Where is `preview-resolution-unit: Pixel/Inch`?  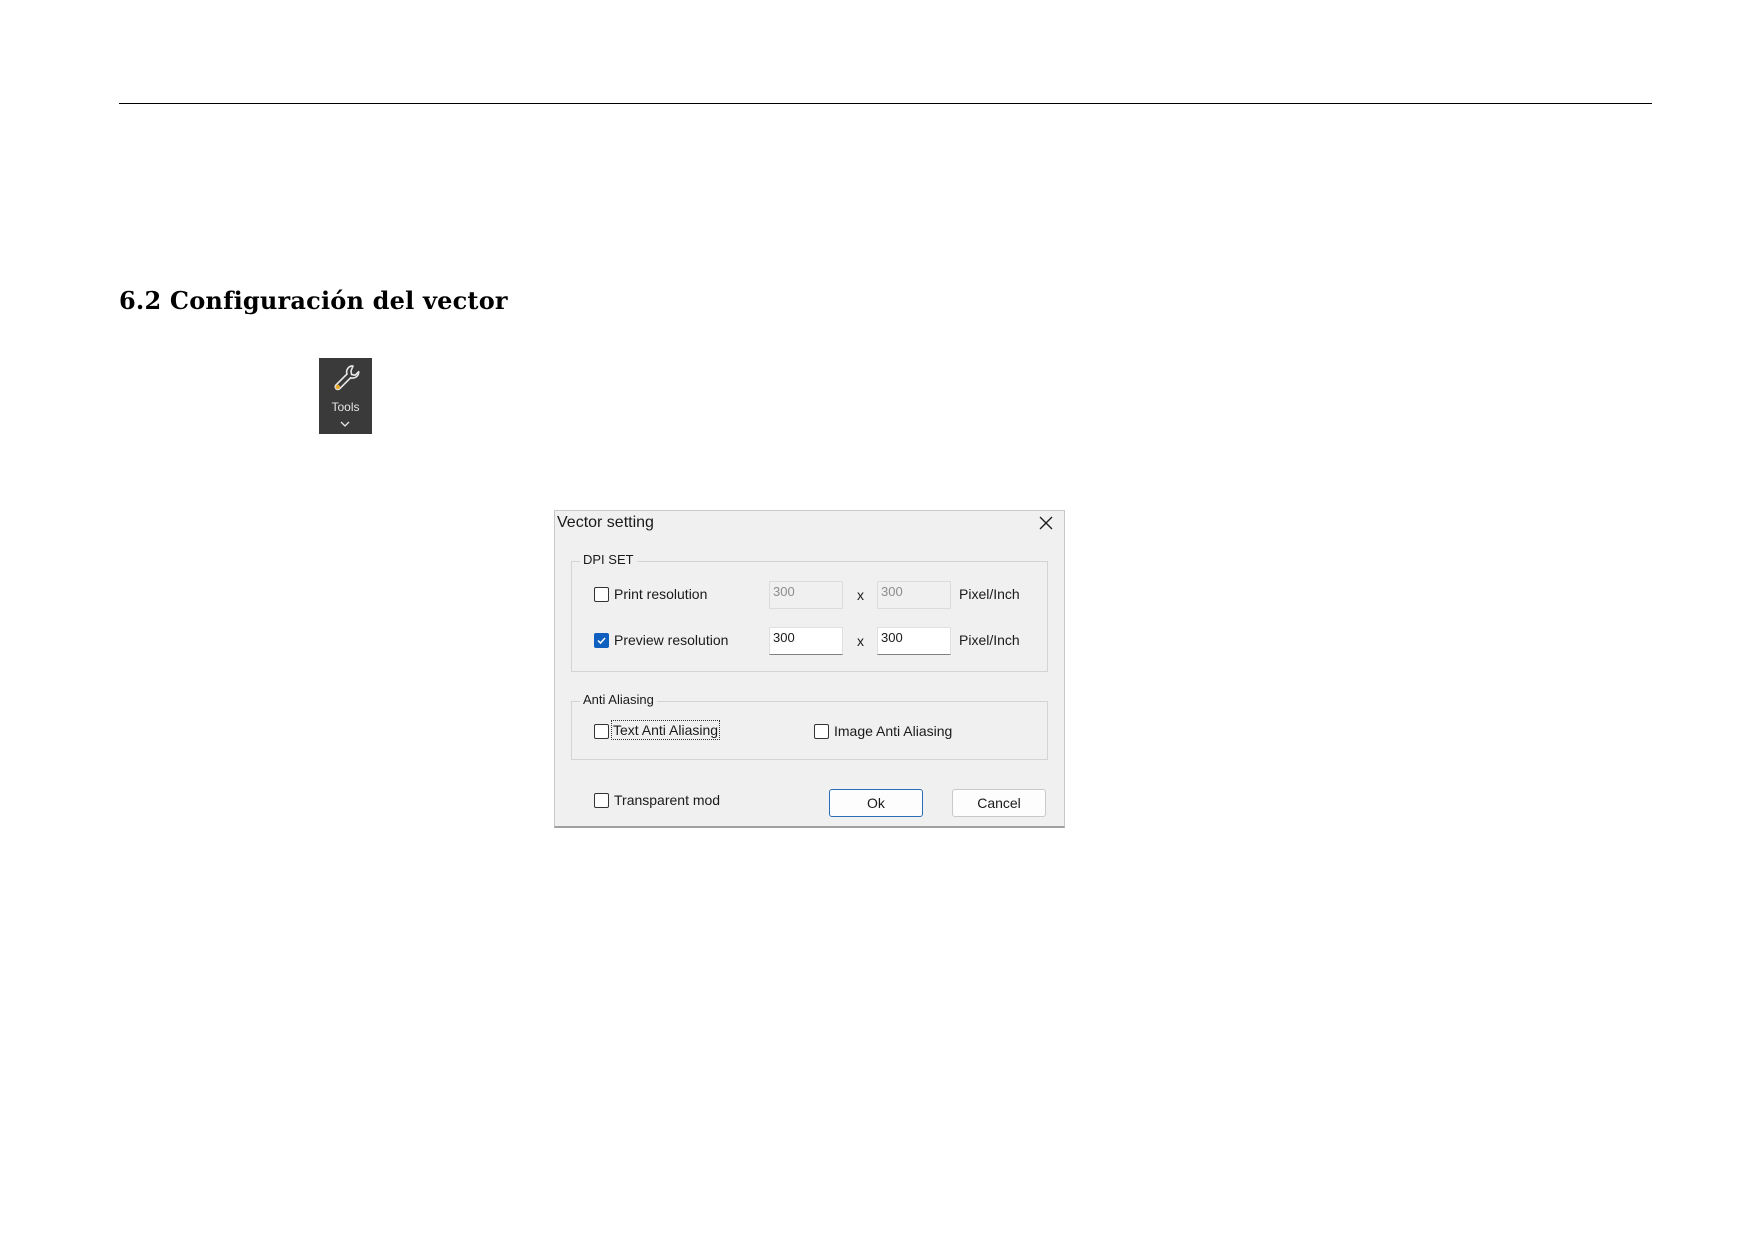
preview-resolution-unit: Pixel/Inch is located at coordinates (989, 640).